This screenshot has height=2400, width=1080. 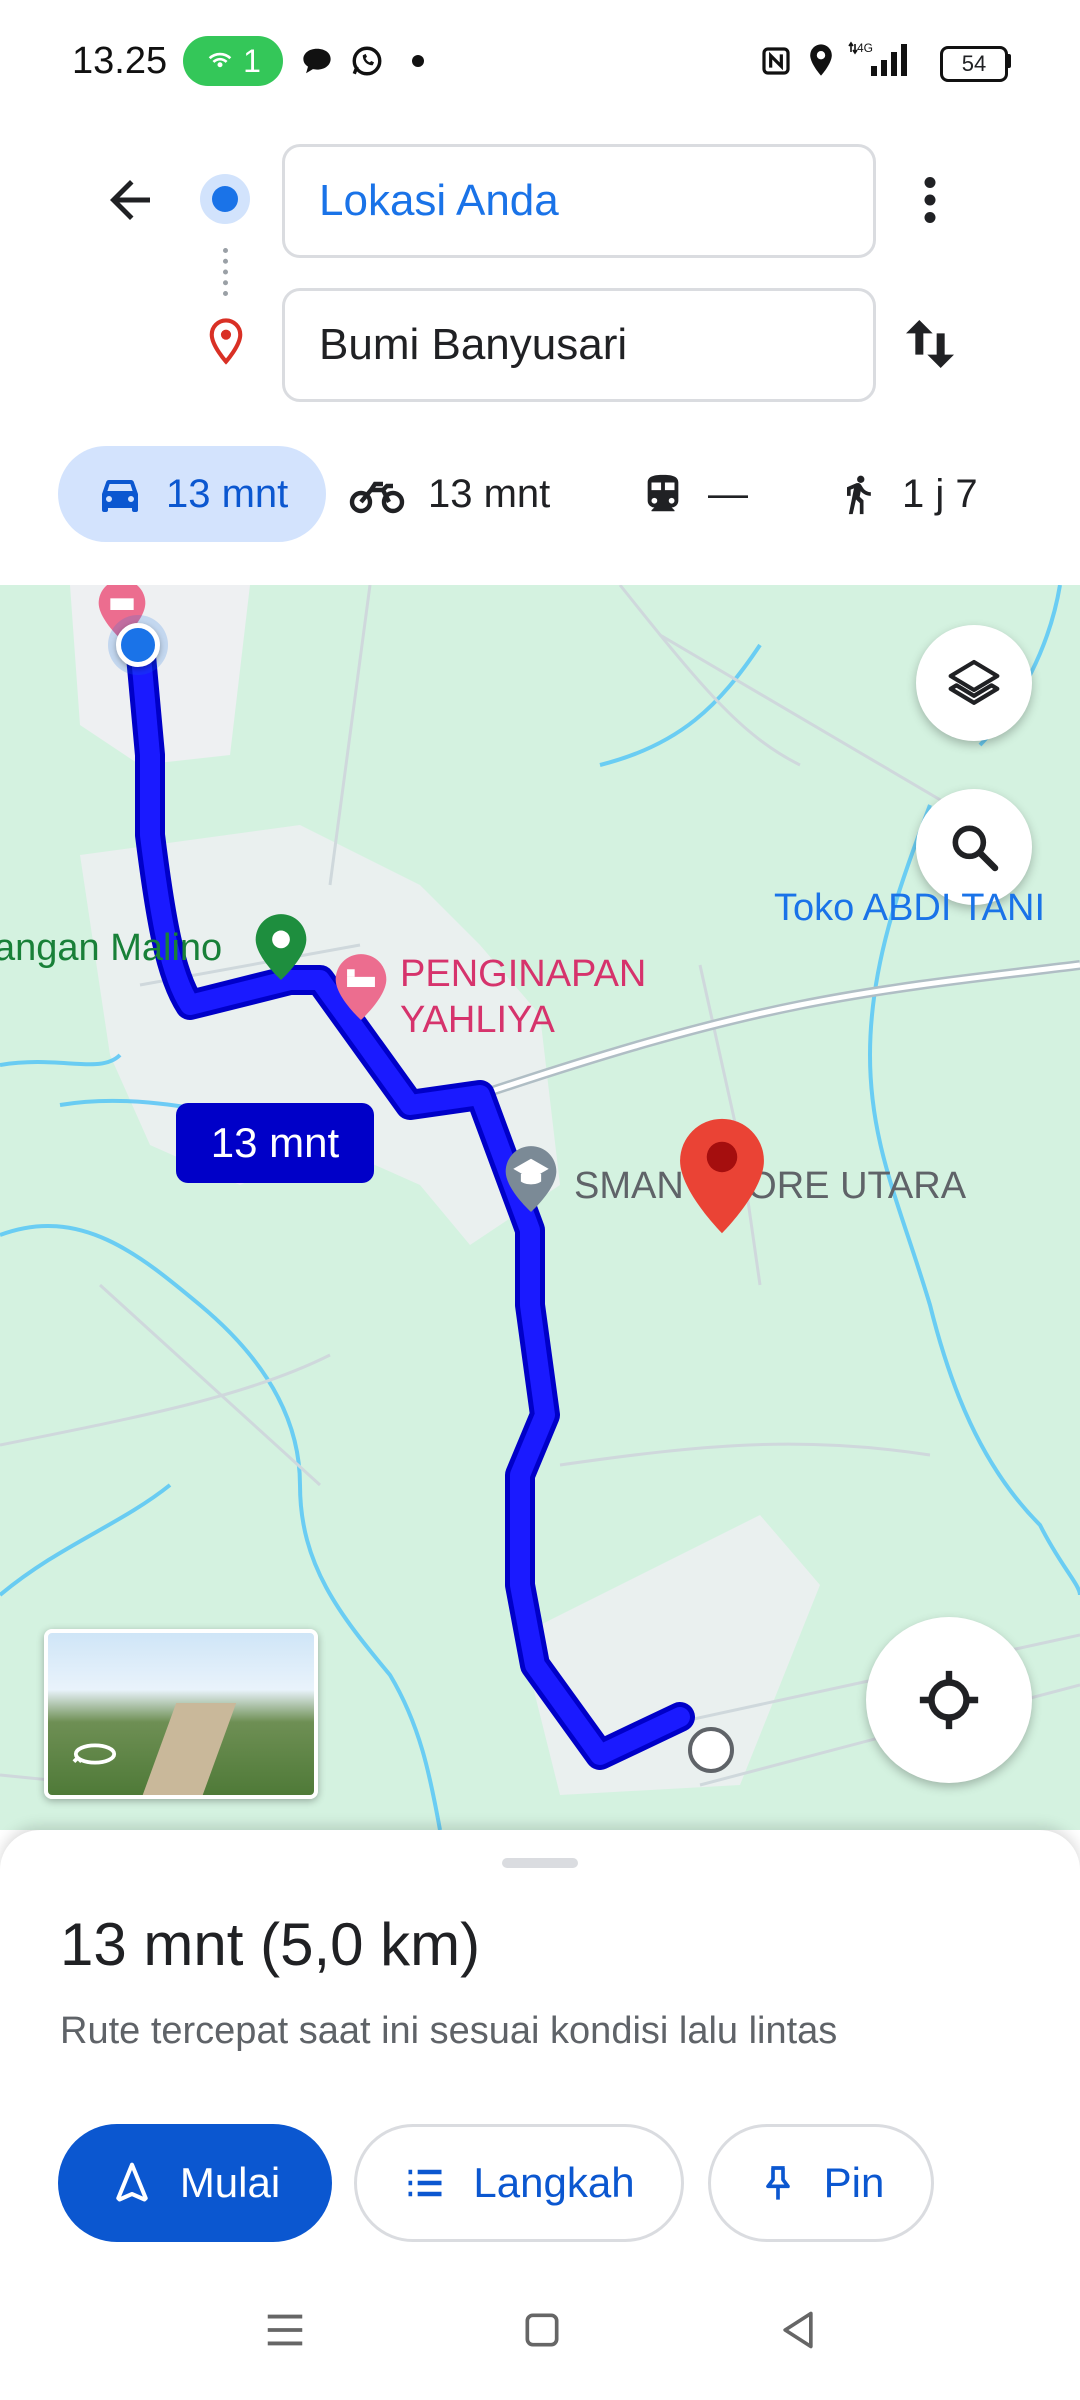 What do you see at coordinates (418, 61) in the screenshot?
I see `notification-dot` at bounding box center [418, 61].